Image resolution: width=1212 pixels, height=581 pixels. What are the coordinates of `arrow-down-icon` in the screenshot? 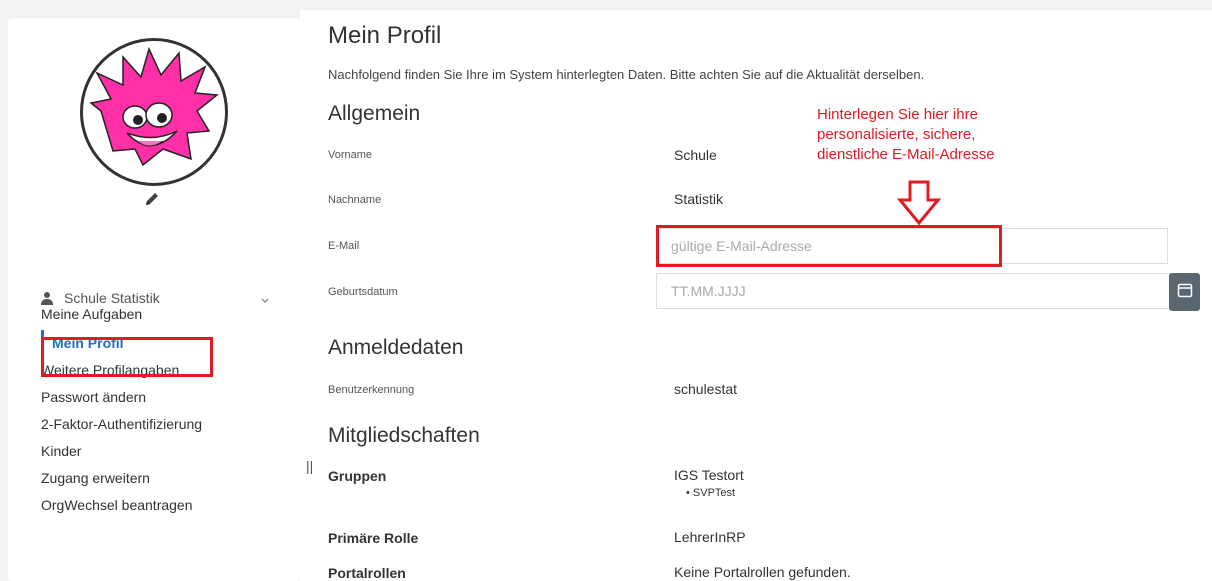 It's located at (919, 203).